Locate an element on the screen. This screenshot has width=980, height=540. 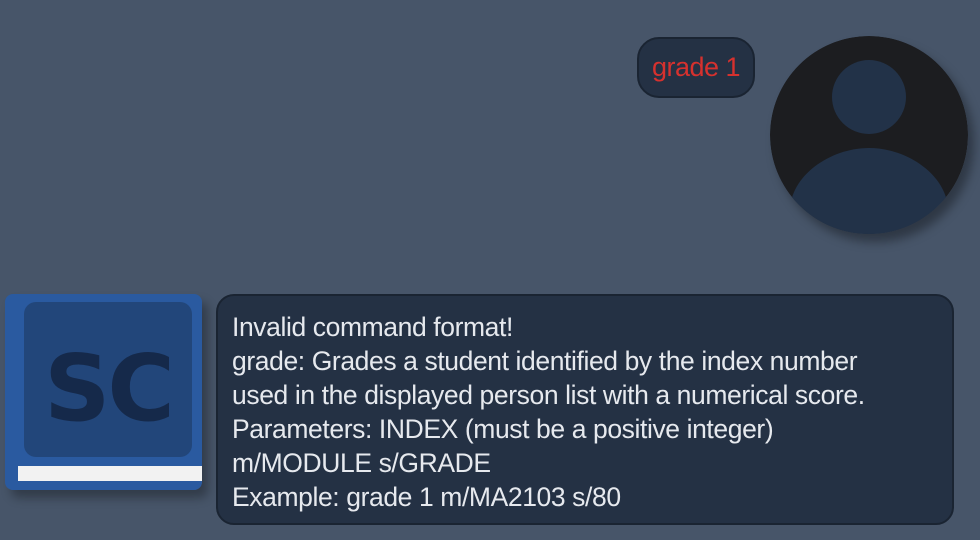
bot-logo-text: SC is located at coordinates (108, 388).